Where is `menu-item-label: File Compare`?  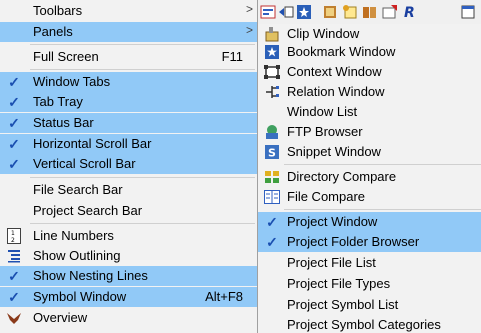 menu-item-label: File Compare is located at coordinates (326, 196).